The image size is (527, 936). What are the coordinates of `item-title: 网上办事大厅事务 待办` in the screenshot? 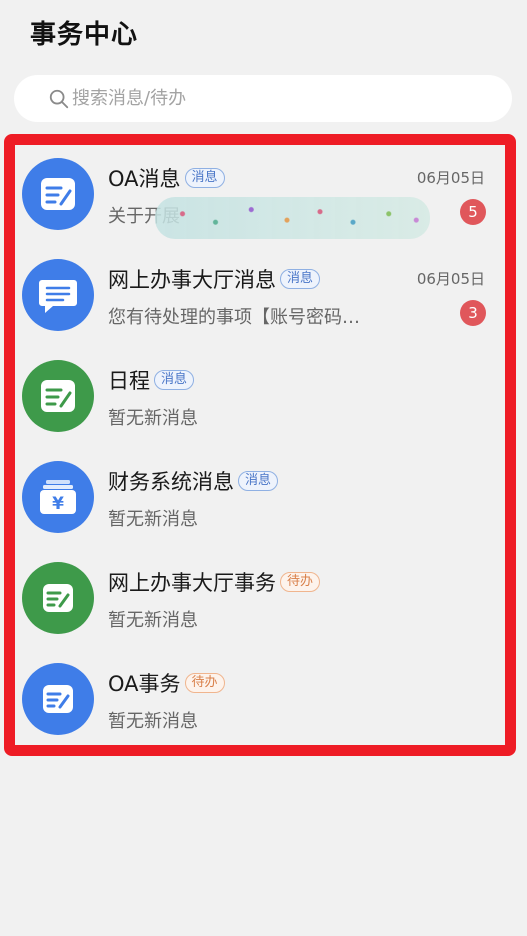 It's located at (214, 582).